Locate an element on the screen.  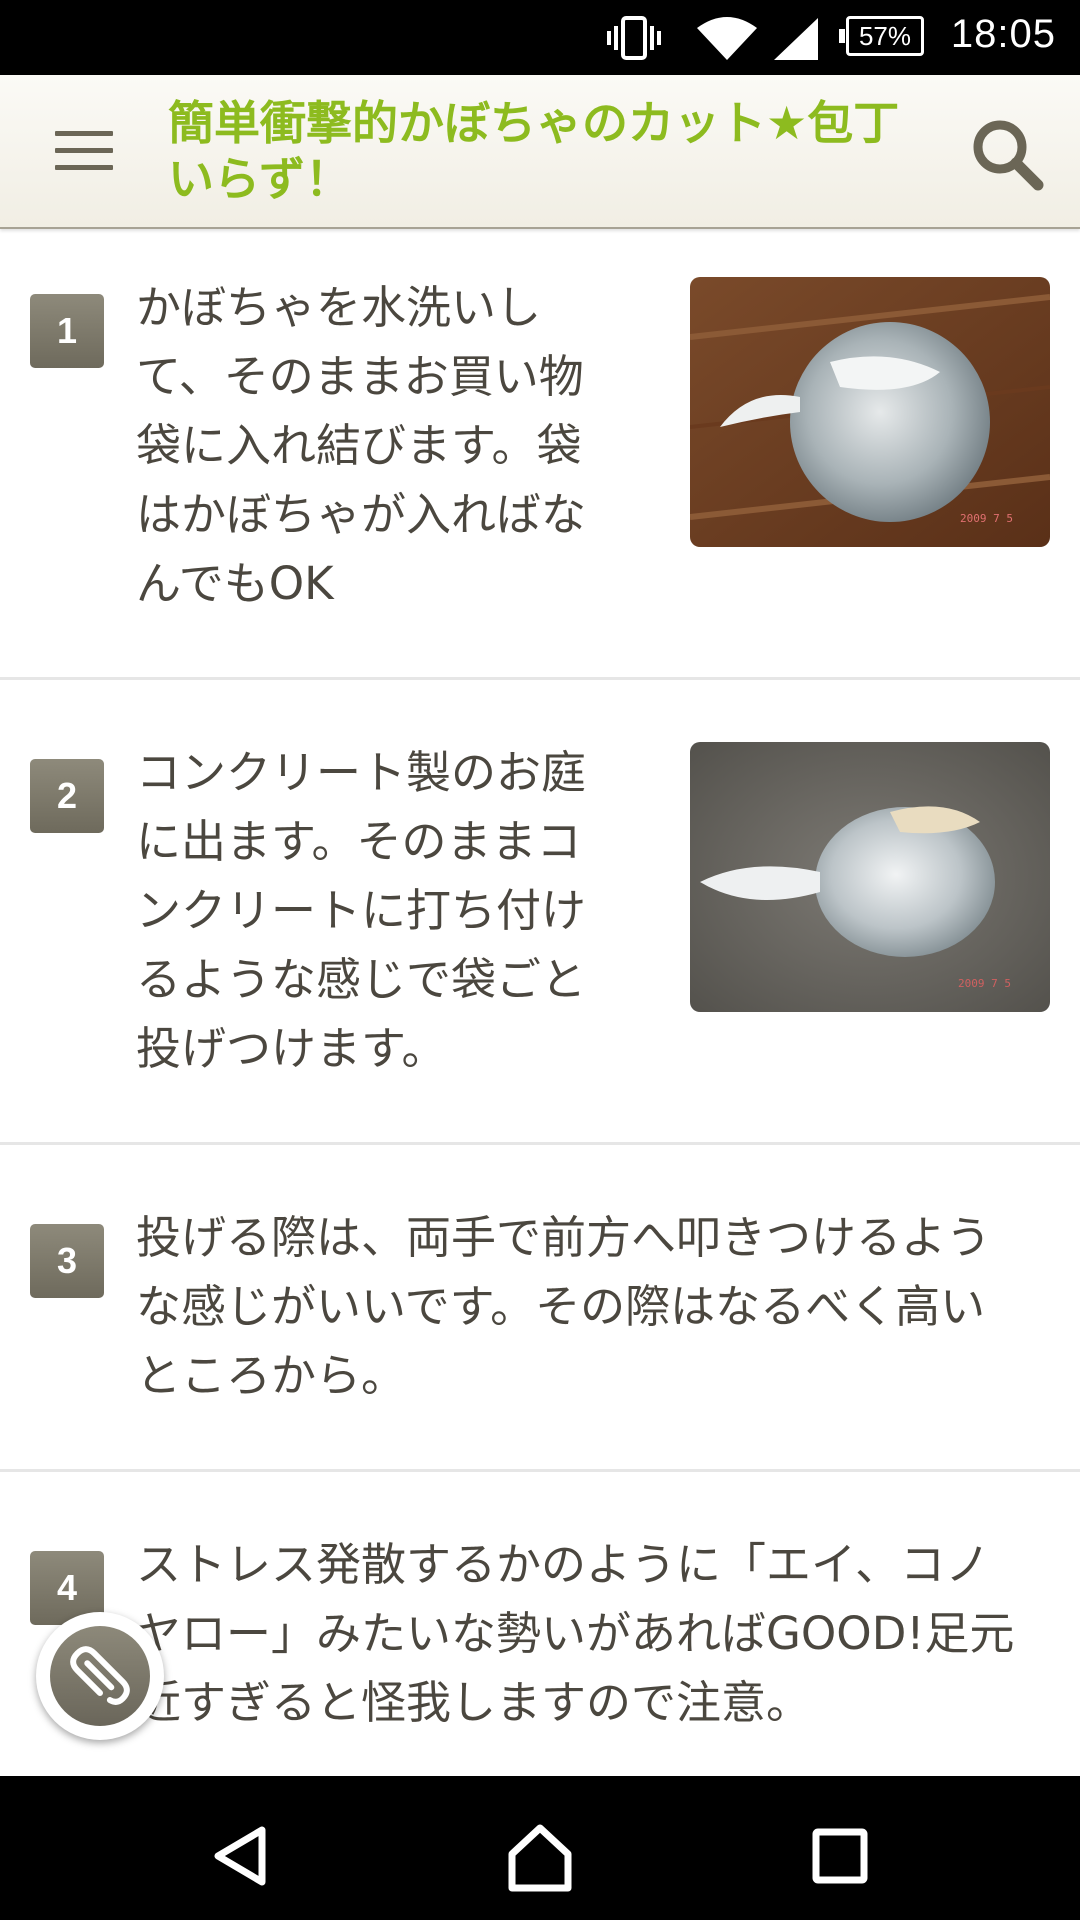
page-title: 簡単衝撃的かぼちゃのカット★包丁 いらず！ is located at coordinates (558, 151).